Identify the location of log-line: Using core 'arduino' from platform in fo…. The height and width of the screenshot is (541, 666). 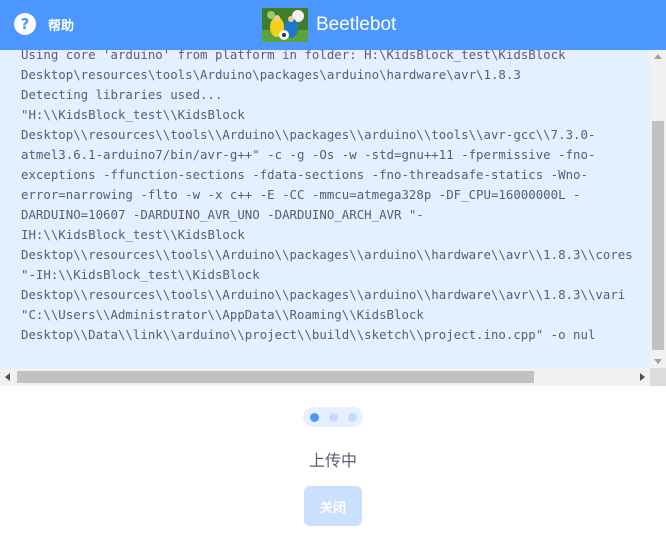
(293, 56).